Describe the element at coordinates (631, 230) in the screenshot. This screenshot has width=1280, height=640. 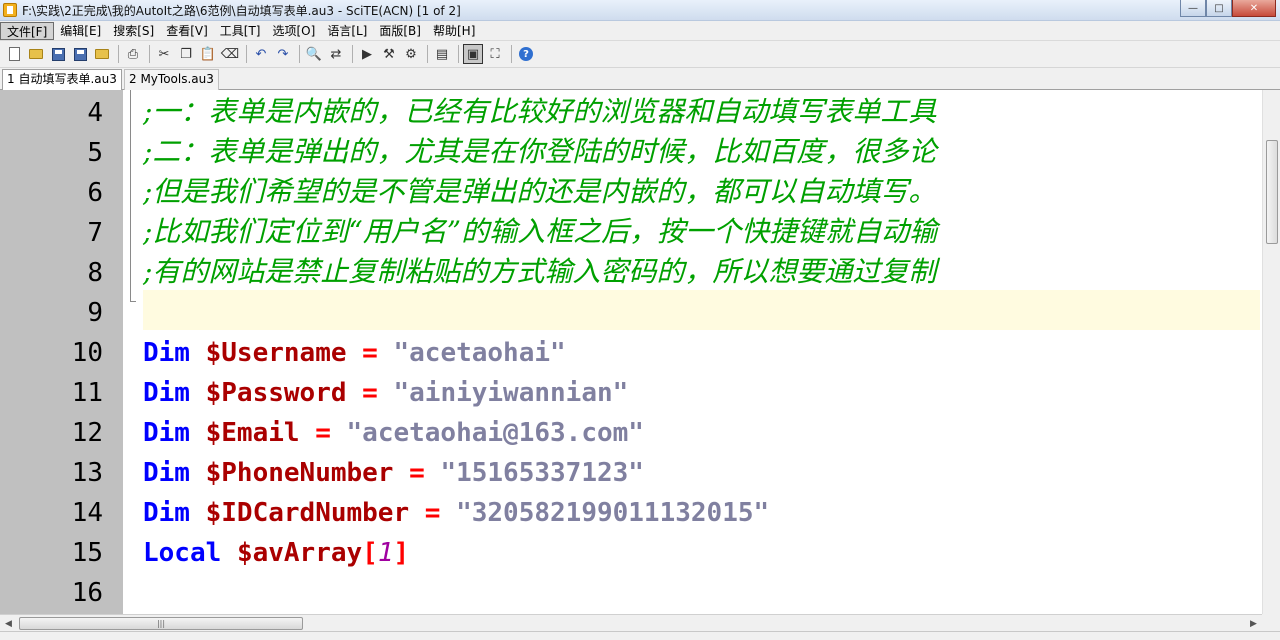
I see `code-line: 7 ;比如我们定位到“用户名”的输入框之后，按一个快捷键就自动输` at that location.